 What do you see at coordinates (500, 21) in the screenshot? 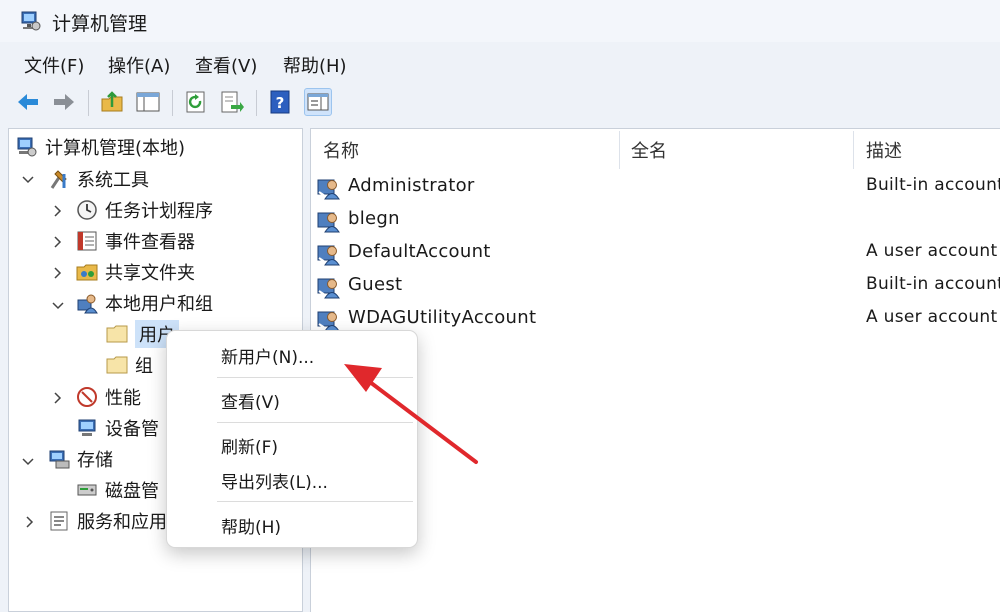
I see `title-bar: 计算机管理` at bounding box center [500, 21].